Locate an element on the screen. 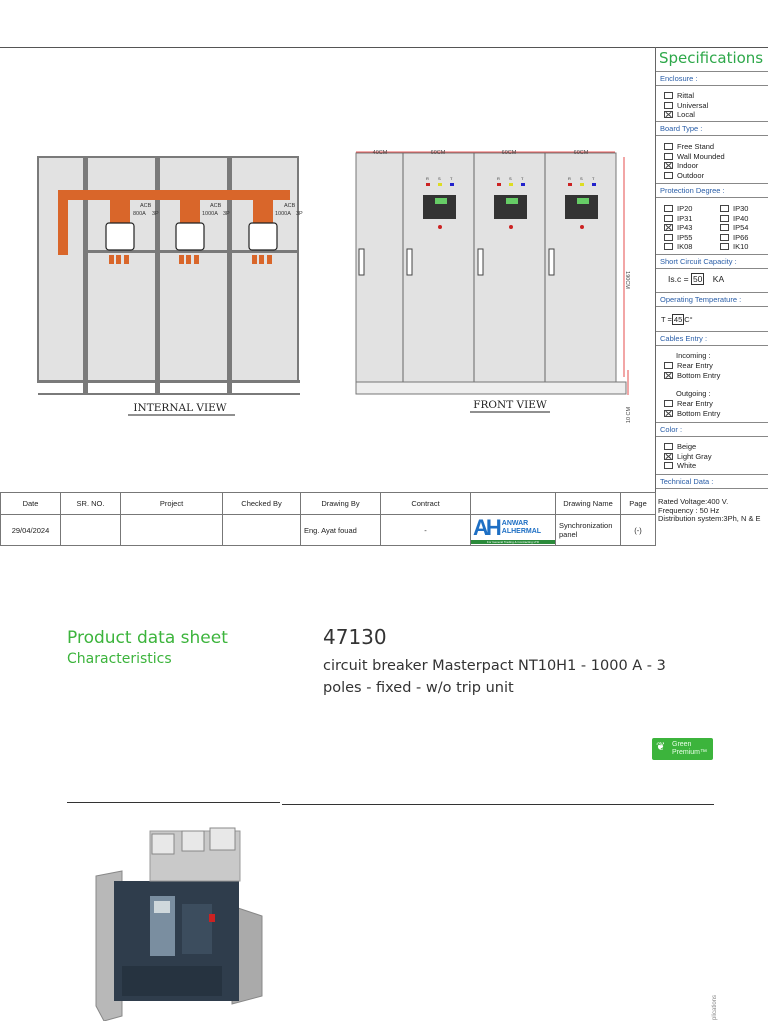 This screenshot has height=1024, width=768. header-checked-by: Checked By is located at coordinates (261, 503).